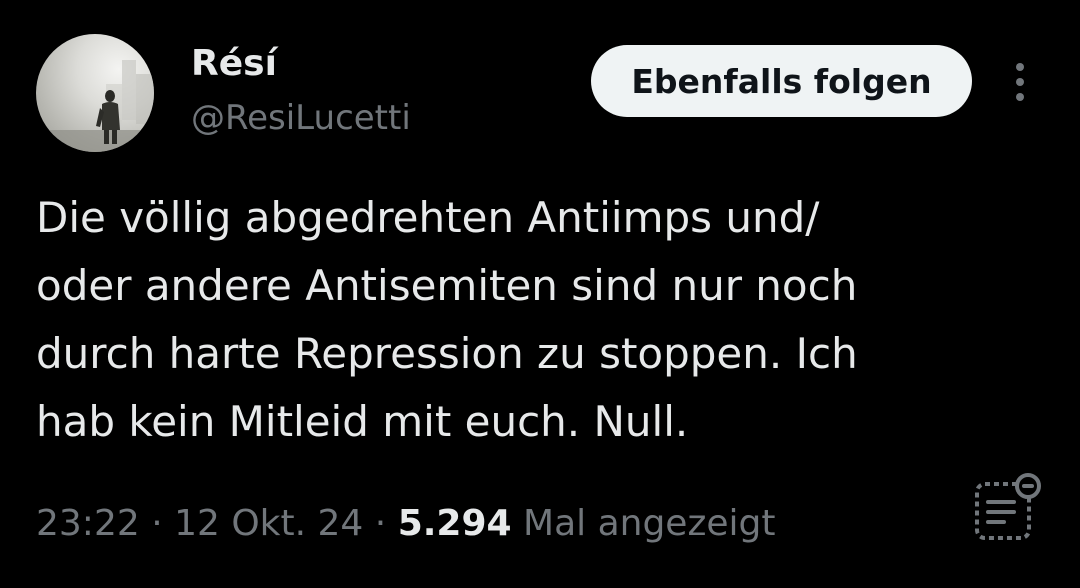  Describe the element at coordinates (268, 523) in the screenshot. I see `tweet-date: 12 Okt. 24` at that location.